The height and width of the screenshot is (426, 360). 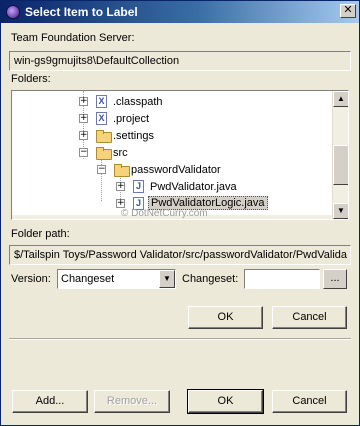 What do you see at coordinates (40, 234) in the screenshot?
I see `folder-path-label: Folder path:` at bounding box center [40, 234].